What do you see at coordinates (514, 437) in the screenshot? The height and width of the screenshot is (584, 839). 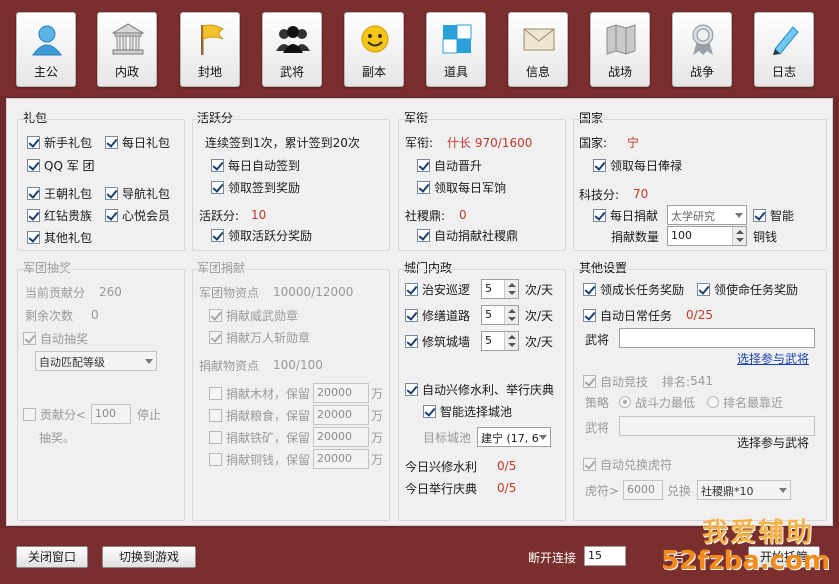 I see `target-city-select: 建宁 (17, 6` at bounding box center [514, 437].